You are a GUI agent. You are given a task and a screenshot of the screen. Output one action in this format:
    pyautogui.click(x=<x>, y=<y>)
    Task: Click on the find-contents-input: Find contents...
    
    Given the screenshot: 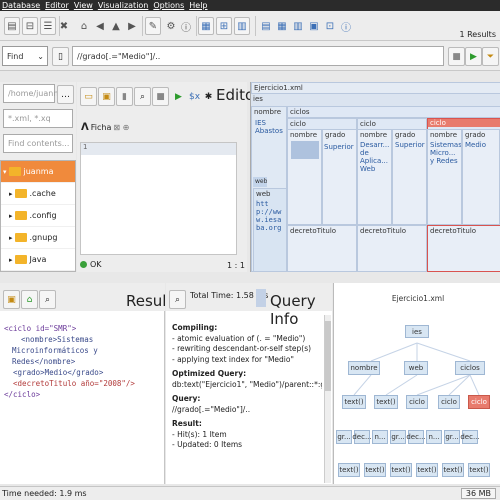 What is the action you would take?
    pyautogui.click(x=38, y=143)
    